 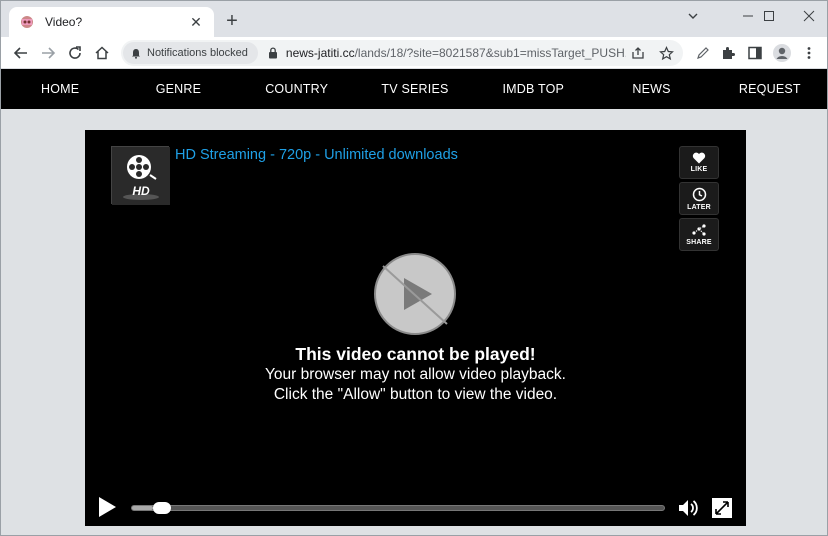 What do you see at coordinates (666, 53) in the screenshot?
I see `bookmark-star-icon` at bounding box center [666, 53].